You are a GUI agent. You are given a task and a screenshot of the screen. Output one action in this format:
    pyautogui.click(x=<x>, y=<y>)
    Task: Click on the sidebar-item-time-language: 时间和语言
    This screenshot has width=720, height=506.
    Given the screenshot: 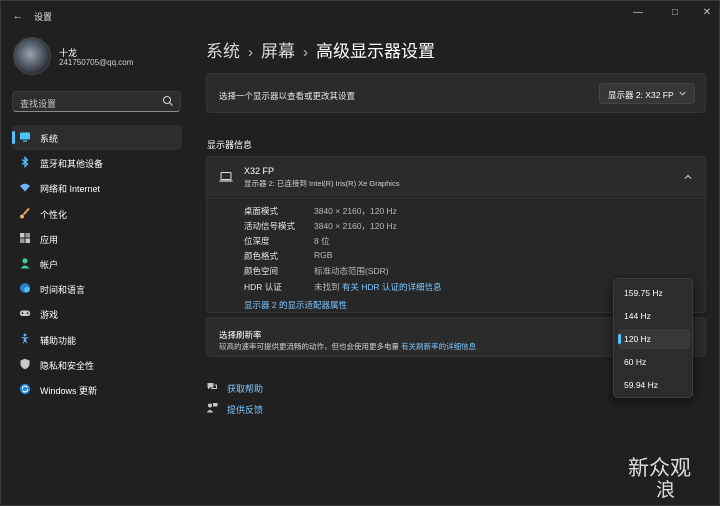 What is the action you would take?
    pyautogui.click(x=97, y=288)
    